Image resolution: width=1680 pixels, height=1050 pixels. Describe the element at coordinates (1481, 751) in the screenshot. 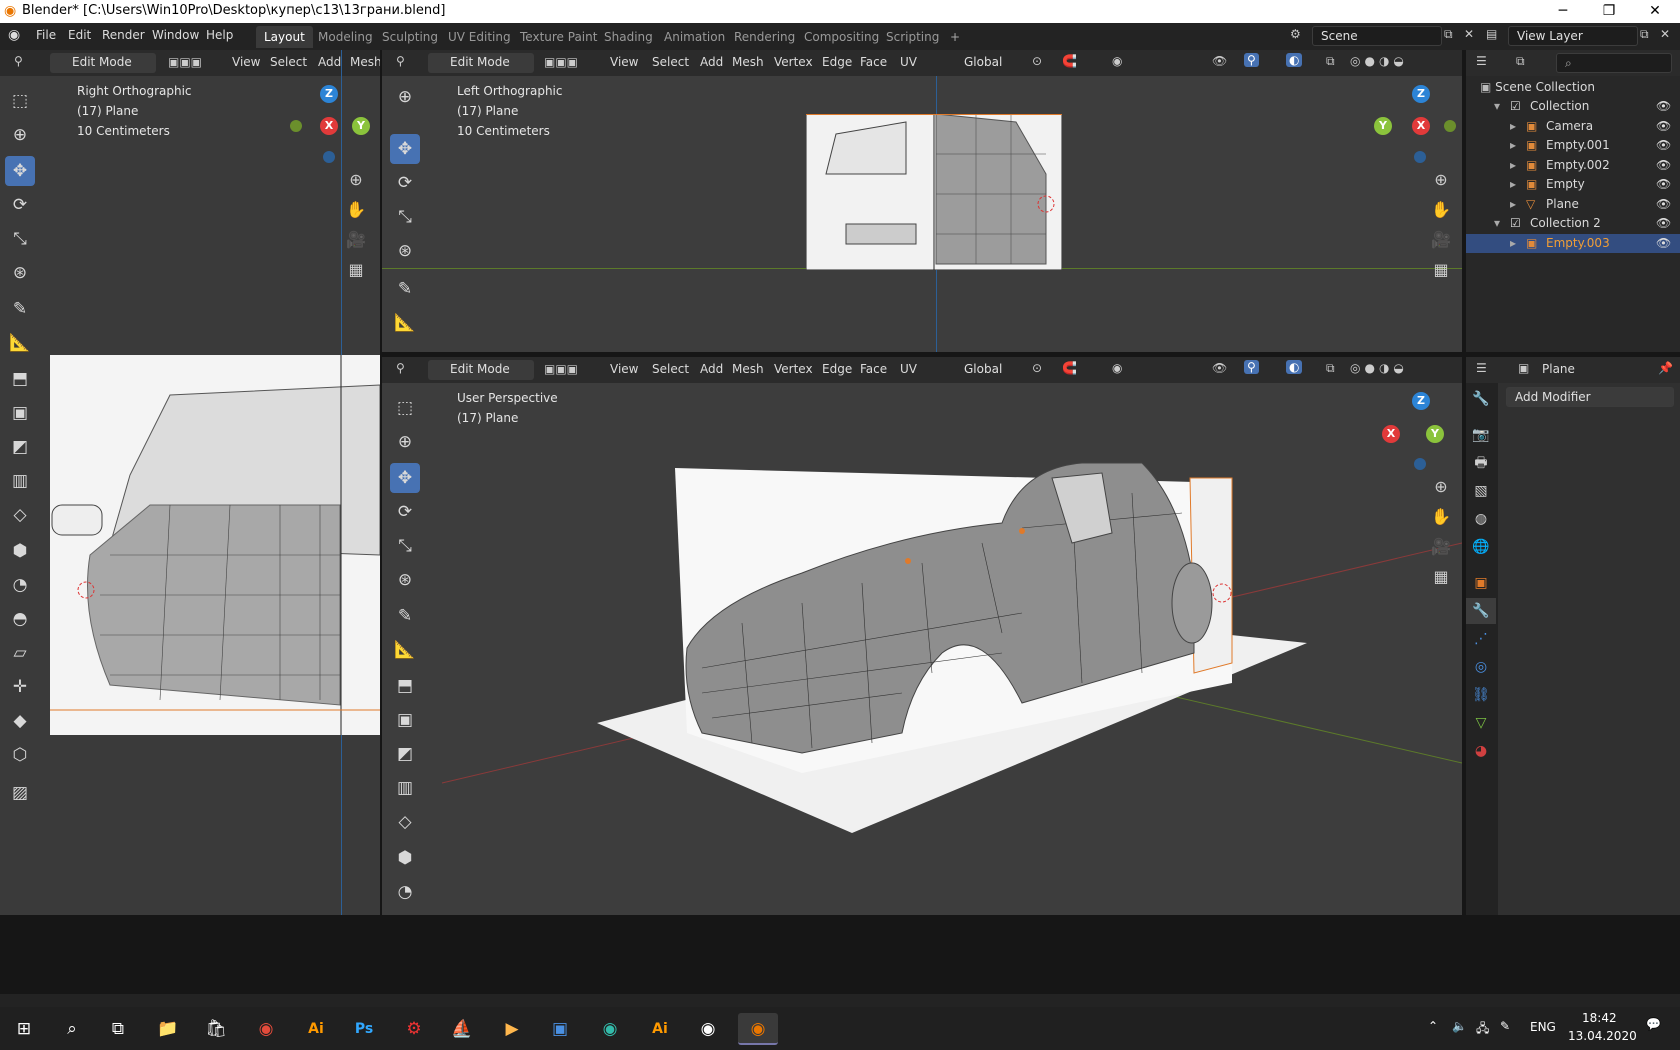

I see `material-tab-icon: ◕` at that location.